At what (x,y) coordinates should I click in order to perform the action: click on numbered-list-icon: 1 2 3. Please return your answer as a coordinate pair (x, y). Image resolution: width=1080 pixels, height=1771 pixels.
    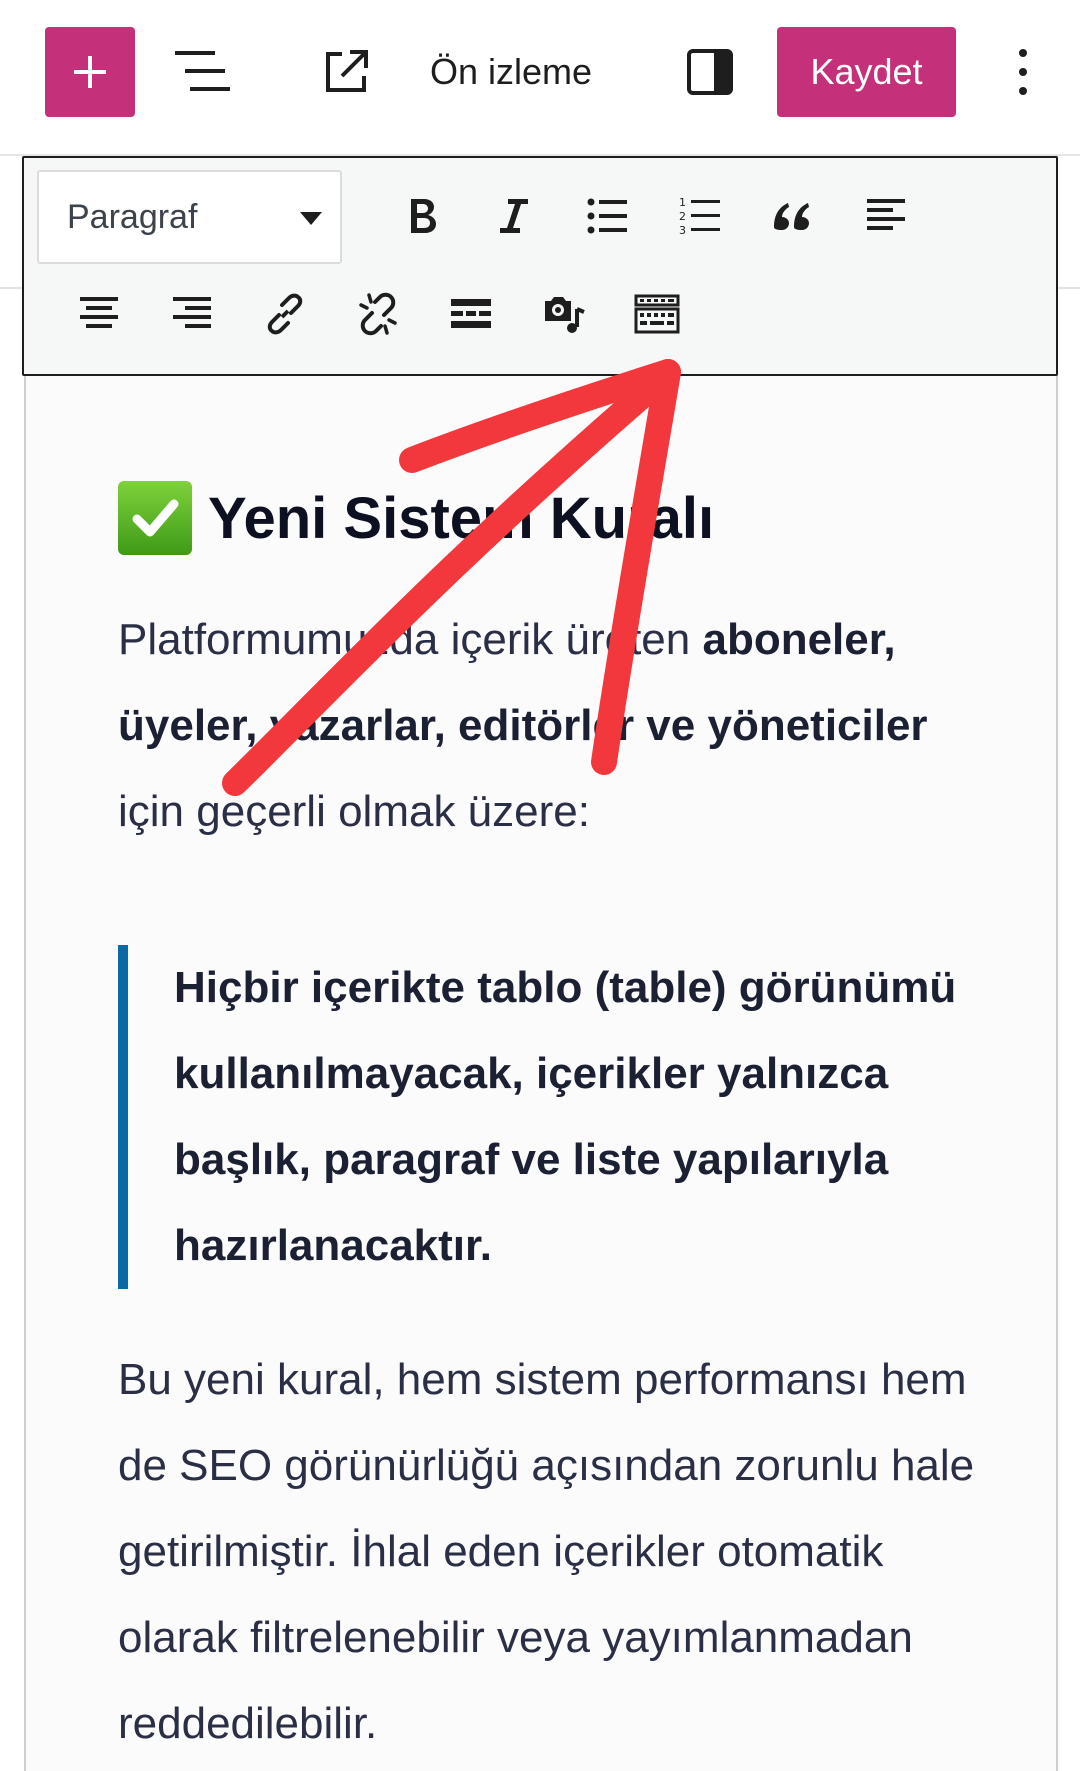
    Looking at the image, I should click on (699, 216).